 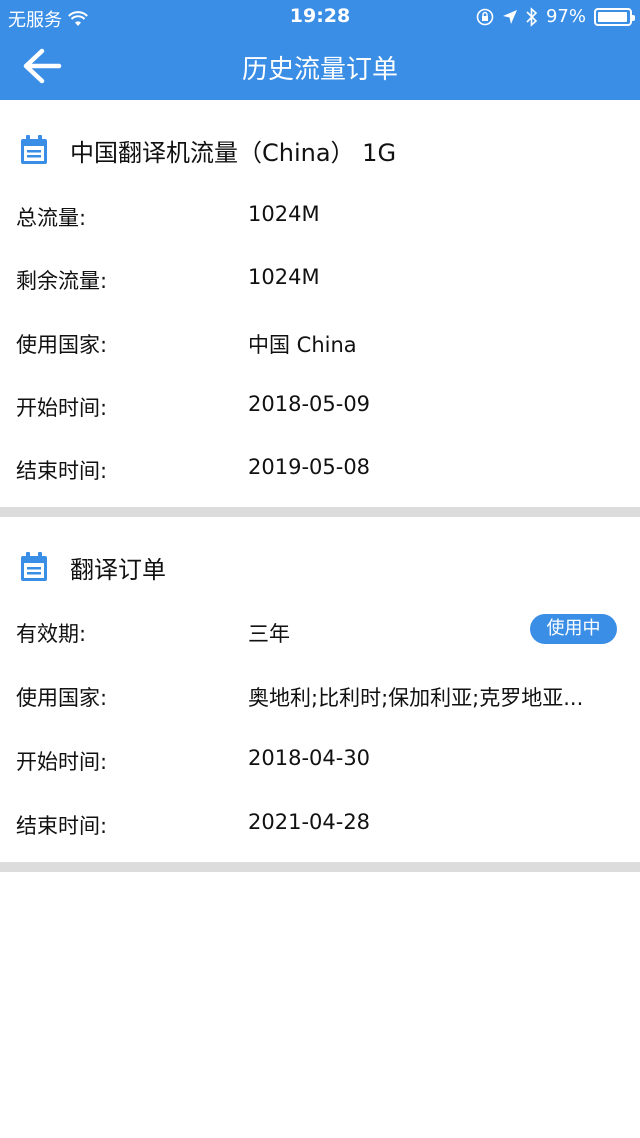 I want to click on info-row-end-time: 结束时间: 2019-05-08, so click(x=320, y=467).